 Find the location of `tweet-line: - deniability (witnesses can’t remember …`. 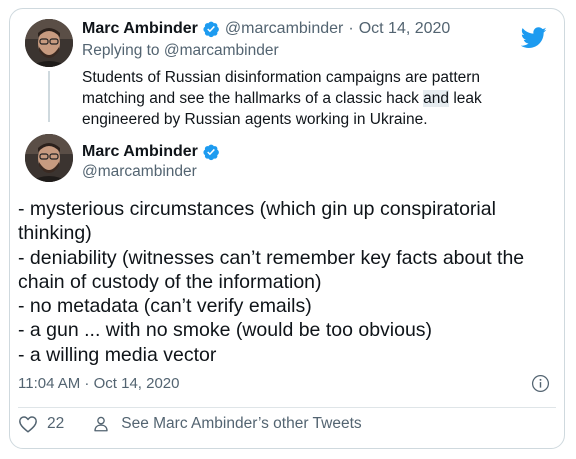

tweet-line: - deniability (witnesses can’t remember … is located at coordinates (271, 257).